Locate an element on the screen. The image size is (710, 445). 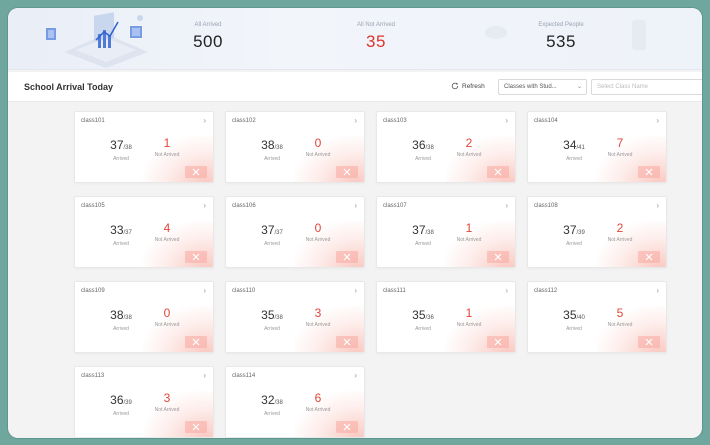
arrived-block: 37/37 Arrived is located at coordinates (272, 234).